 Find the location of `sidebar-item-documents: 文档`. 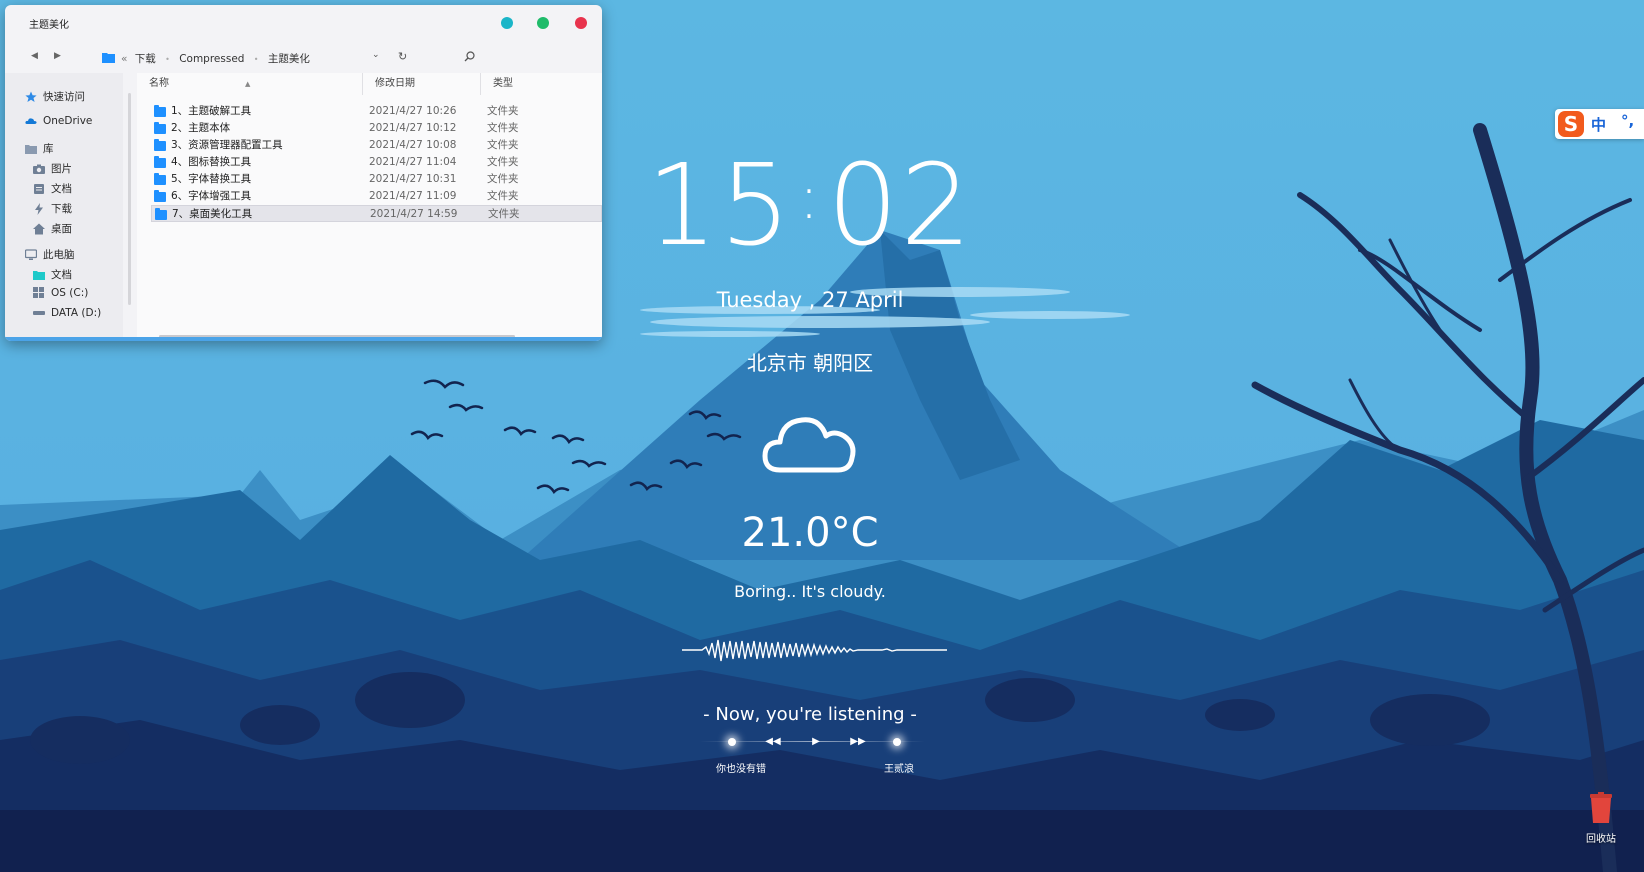

sidebar-item-documents: 文档 is located at coordinates (52, 188).